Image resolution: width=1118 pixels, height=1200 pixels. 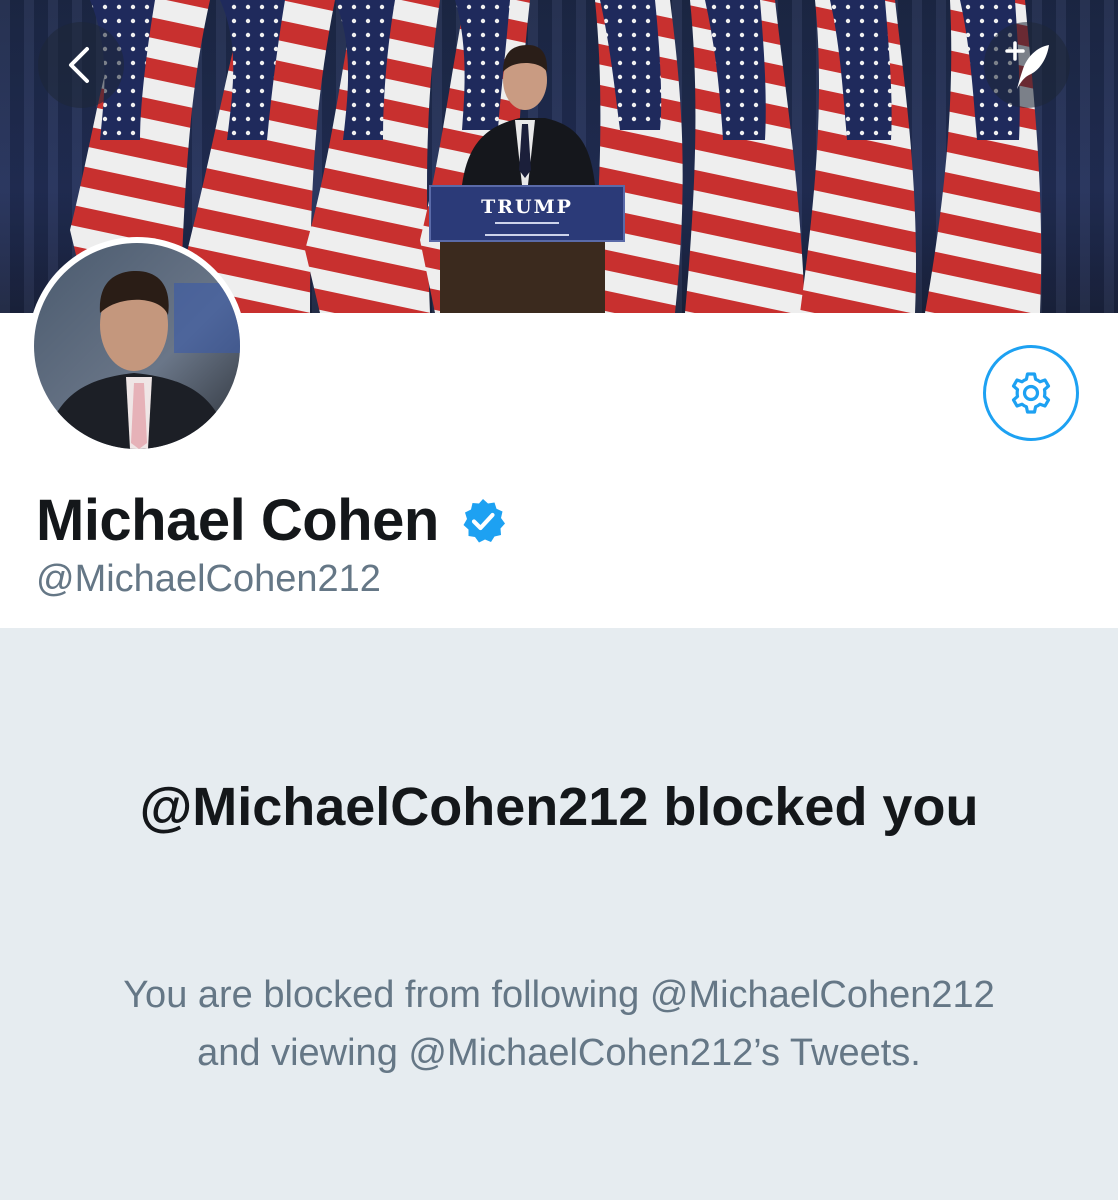 I want to click on avatar-photo, so click(x=137, y=346).